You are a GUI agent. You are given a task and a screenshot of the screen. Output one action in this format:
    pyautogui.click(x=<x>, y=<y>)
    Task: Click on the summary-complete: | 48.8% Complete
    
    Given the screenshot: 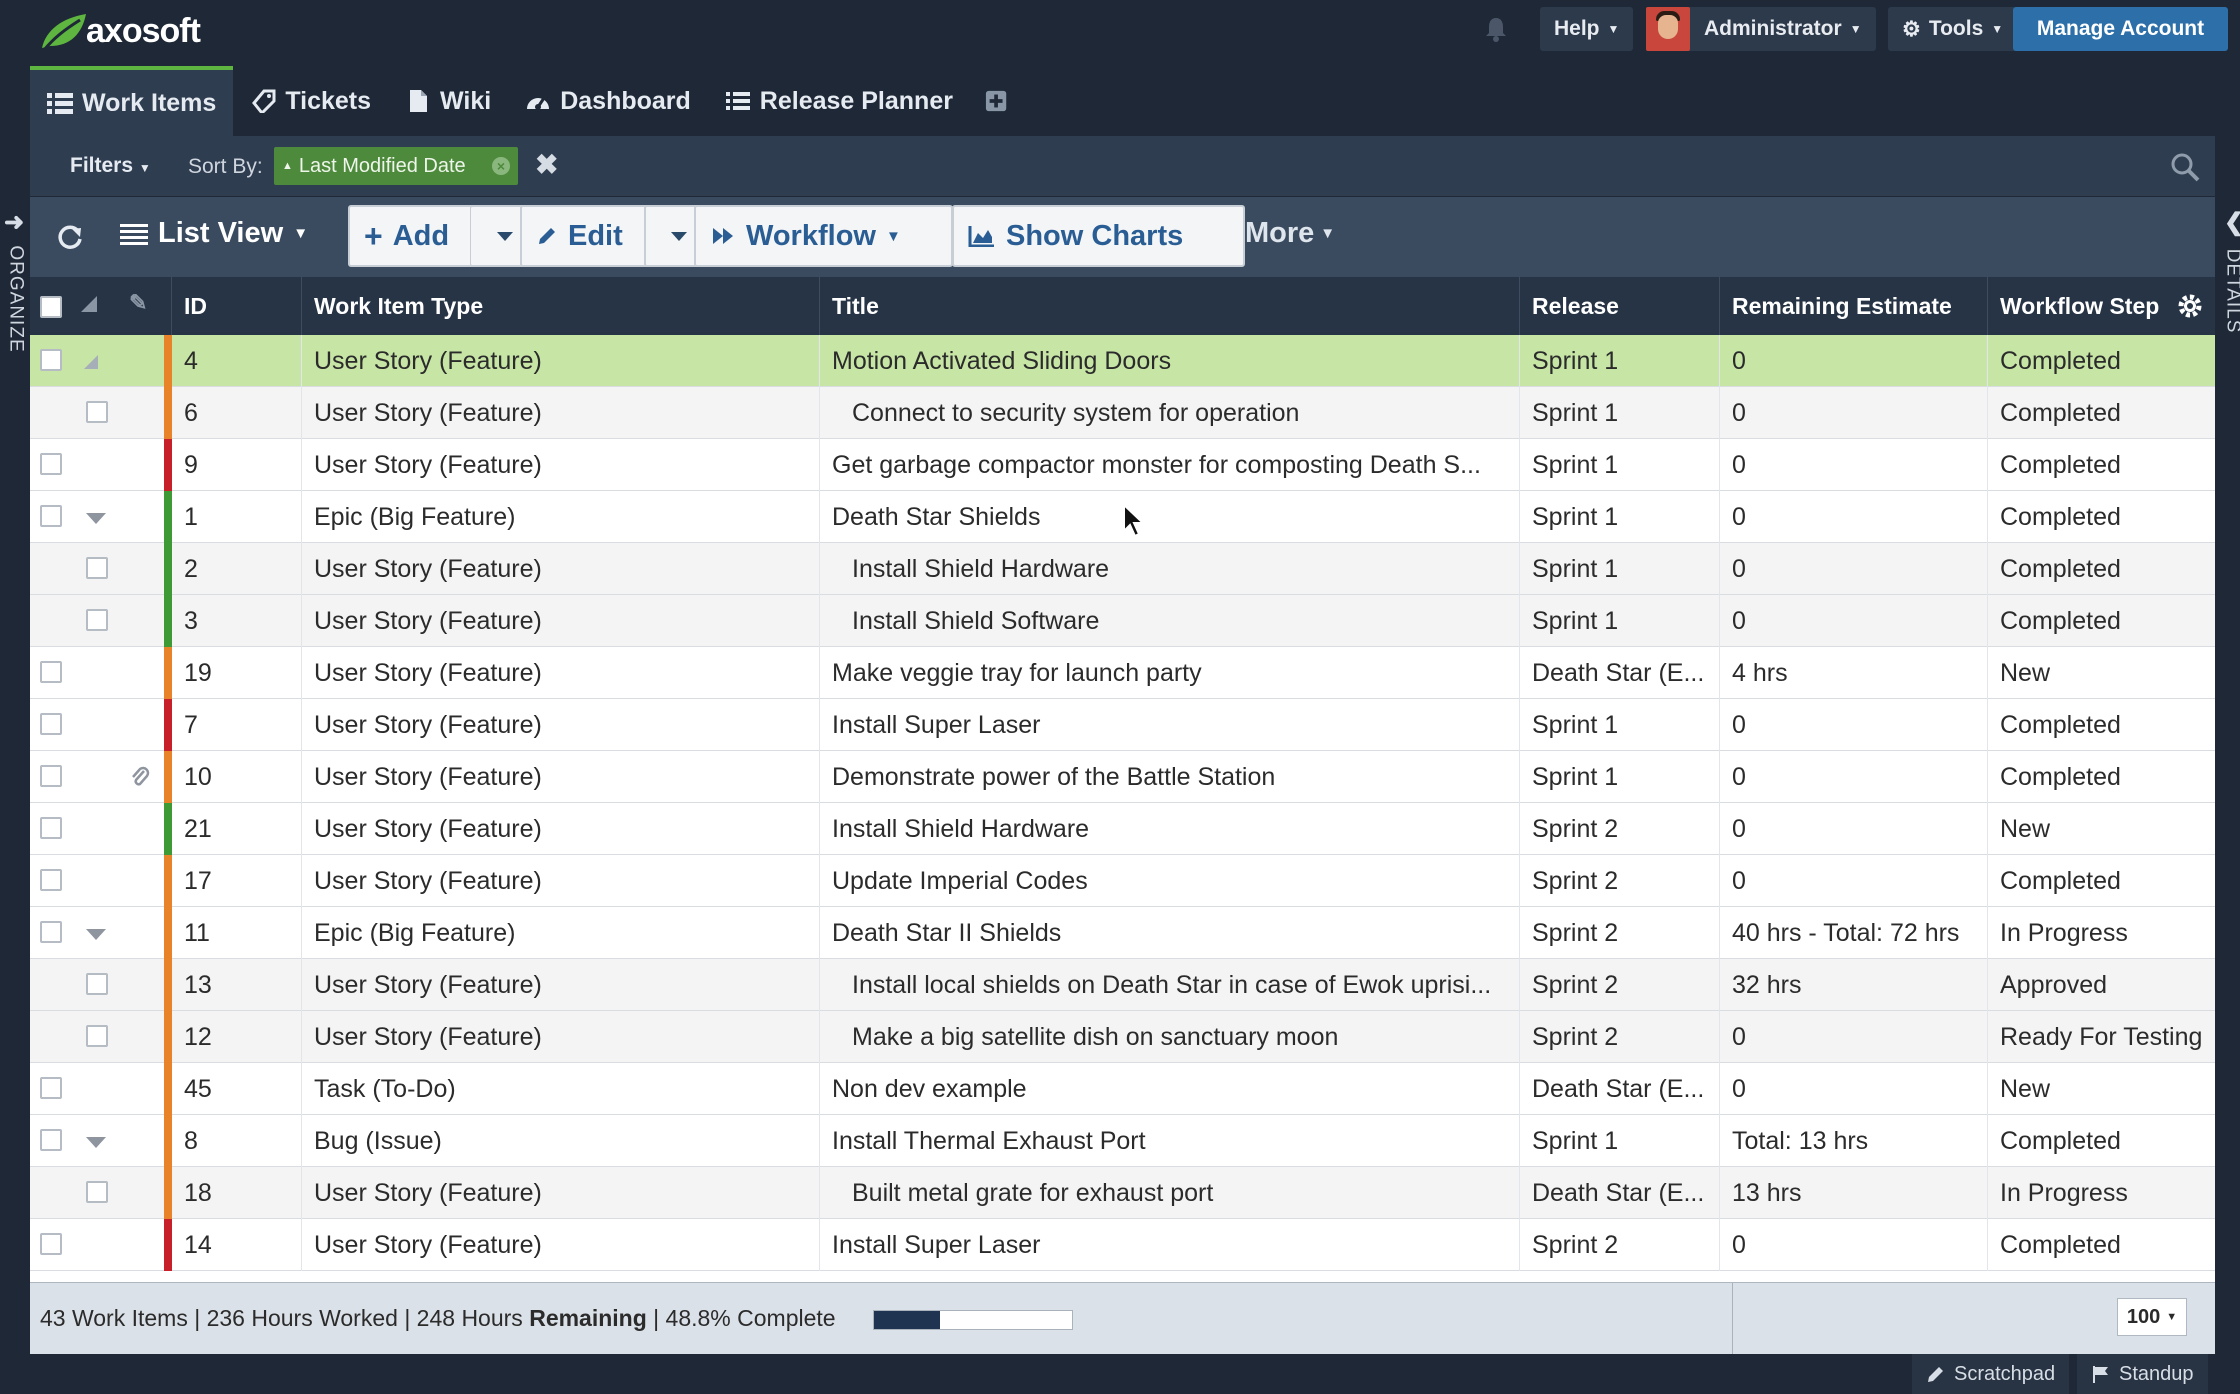 What is the action you would take?
    pyautogui.click(x=744, y=1318)
    